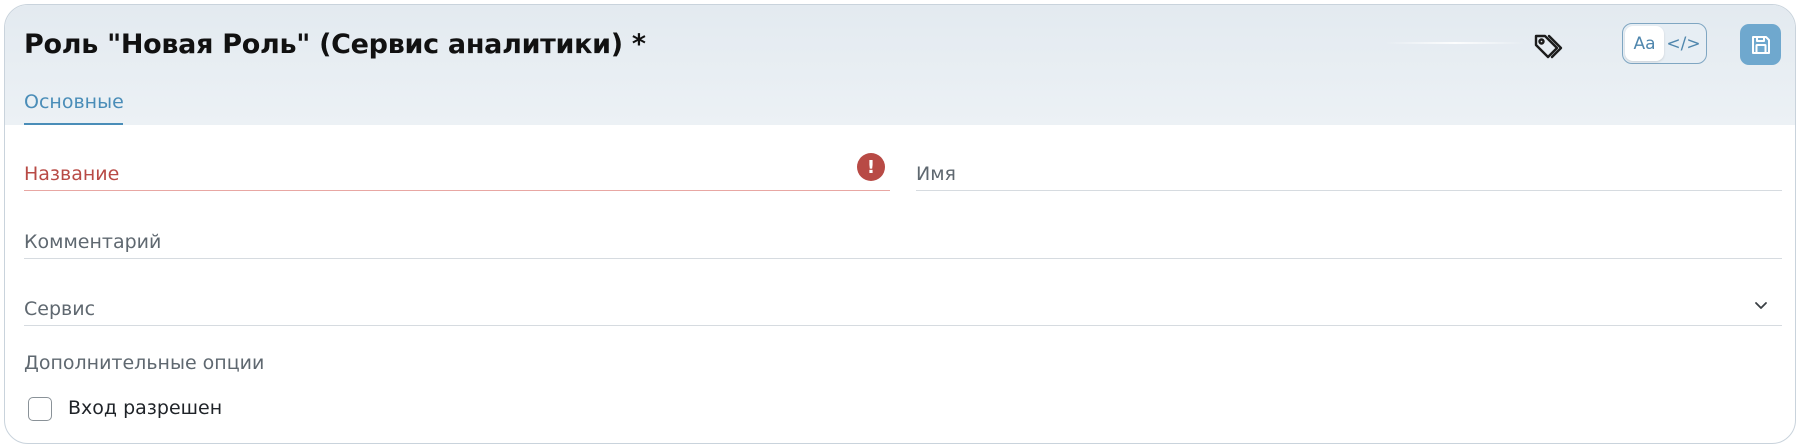 The height and width of the screenshot is (444, 1798). What do you see at coordinates (936, 174) in the screenshot?
I see `display-name-field-label: Имя` at bounding box center [936, 174].